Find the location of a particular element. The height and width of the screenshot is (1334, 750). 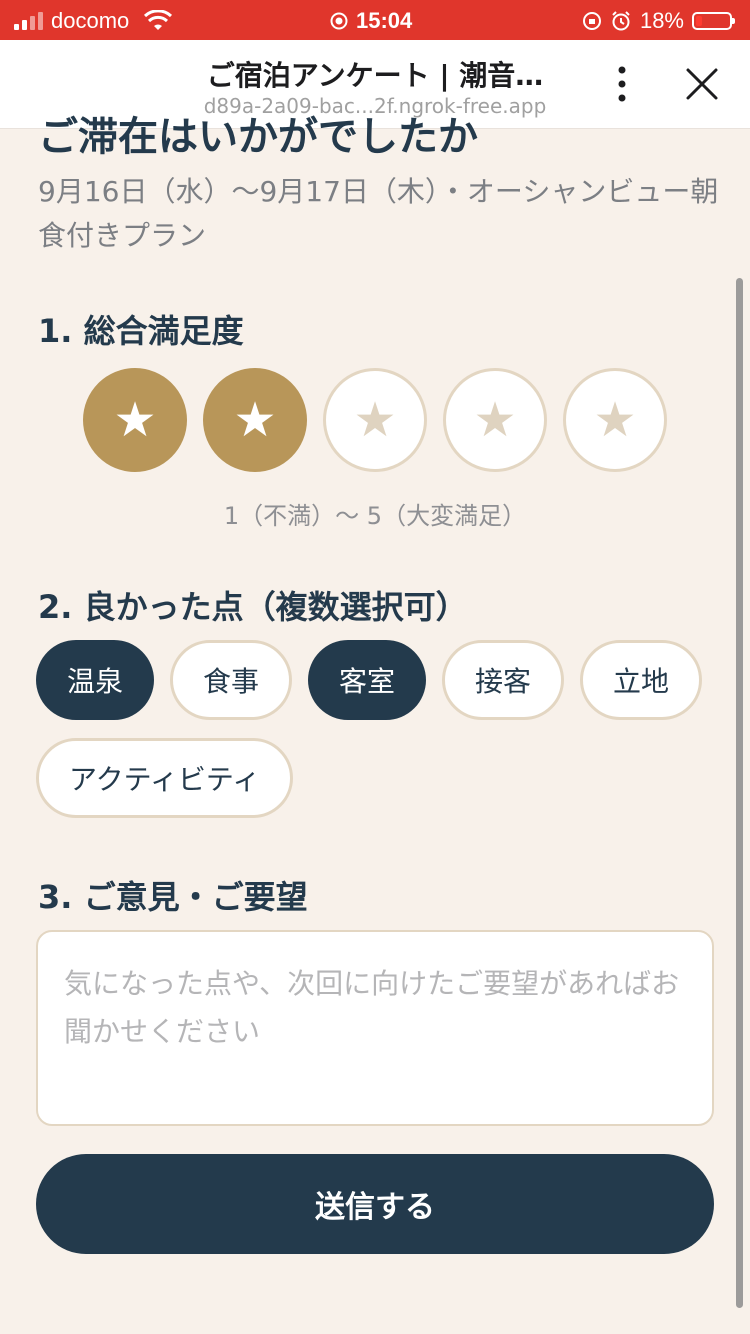

status-right: 18% is located at coordinates (658, 21).